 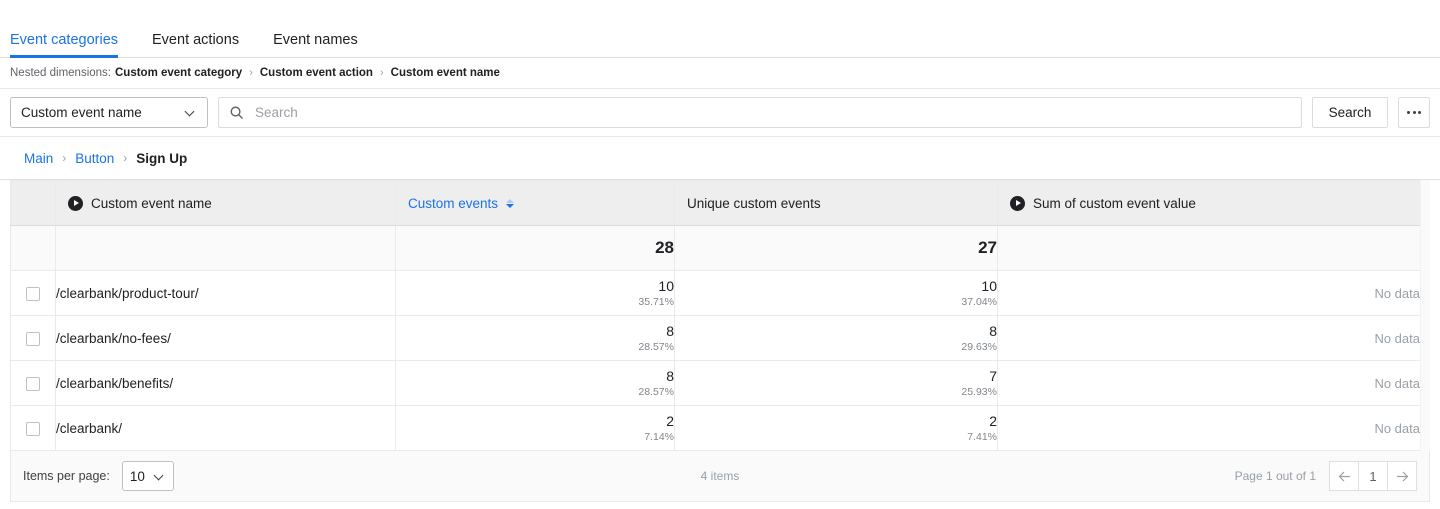 I want to click on page-indicator-label: Page 1 out of 1, so click(x=1275, y=476).